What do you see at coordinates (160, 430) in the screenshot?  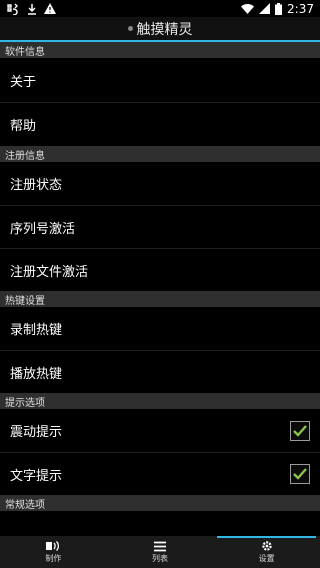 I see `settings-item-vibration: 震动提示` at bounding box center [160, 430].